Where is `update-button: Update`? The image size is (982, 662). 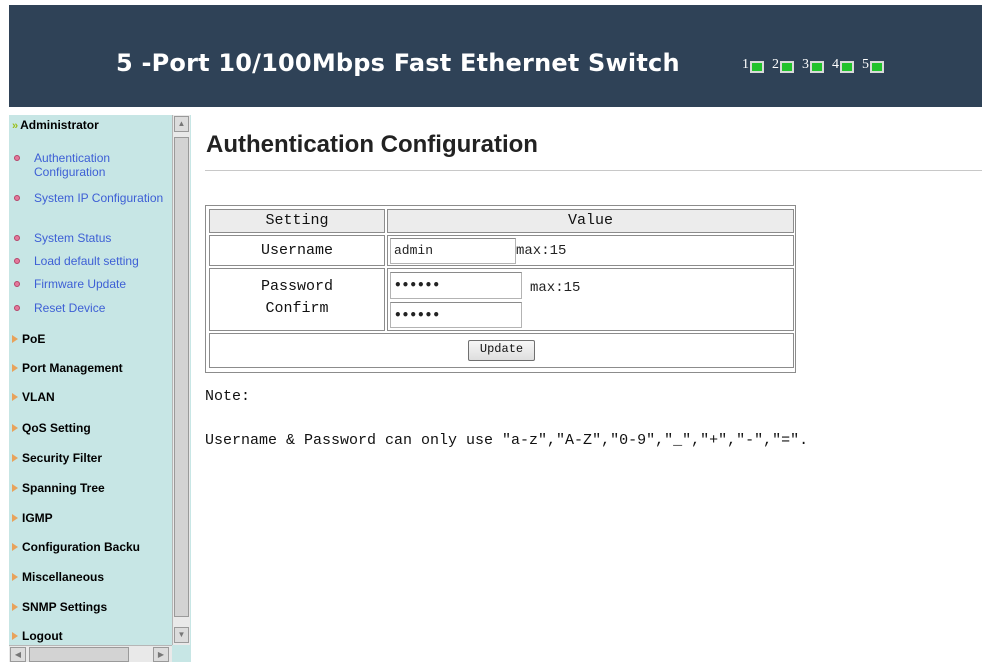 update-button: Update is located at coordinates (501, 350).